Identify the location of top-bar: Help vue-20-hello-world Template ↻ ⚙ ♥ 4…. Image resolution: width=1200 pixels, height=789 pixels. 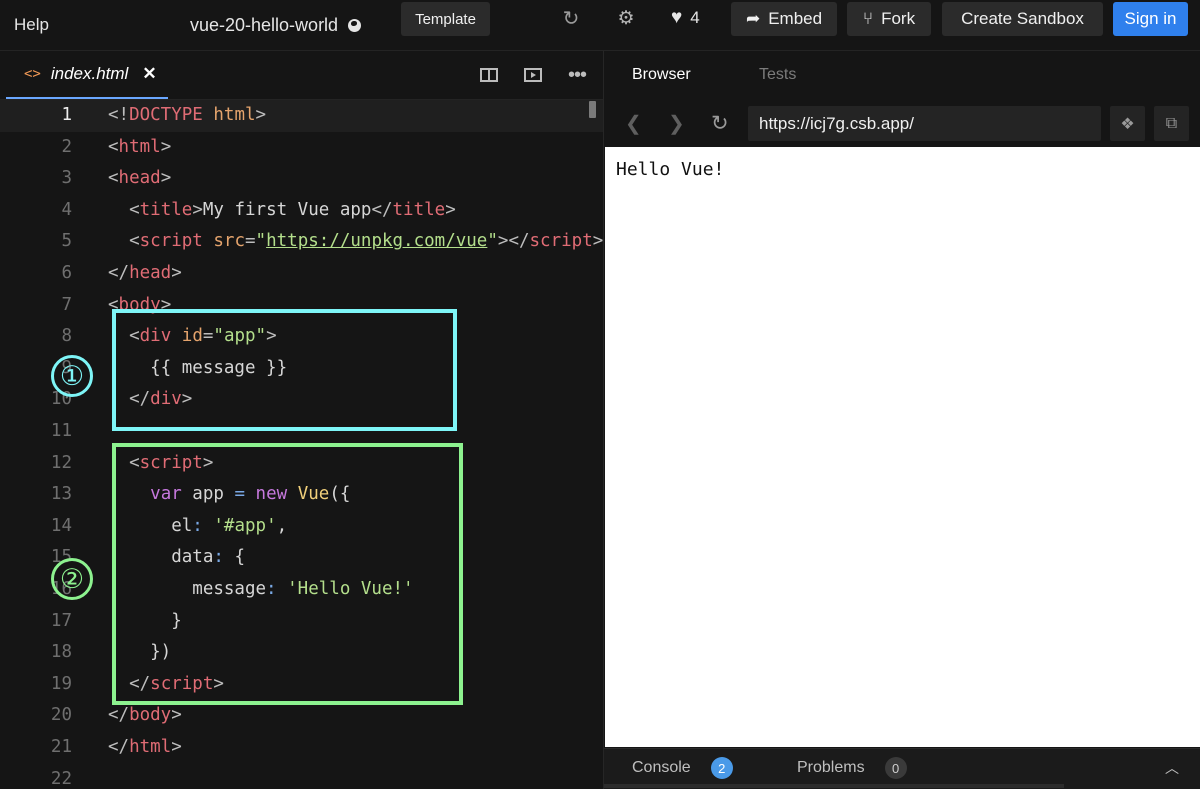
(600, 25).